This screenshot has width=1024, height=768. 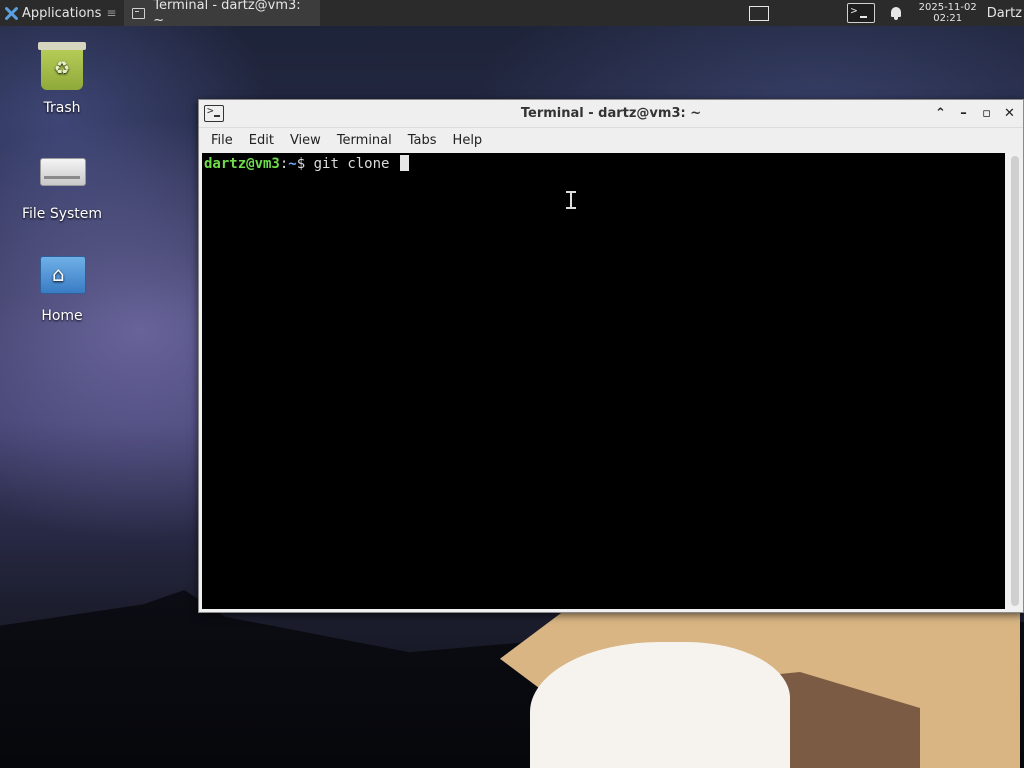 What do you see at coordinates (364, 140) in the screenshot?
I see `menu-terminal: Terminal` at bounding box center [364, 140].